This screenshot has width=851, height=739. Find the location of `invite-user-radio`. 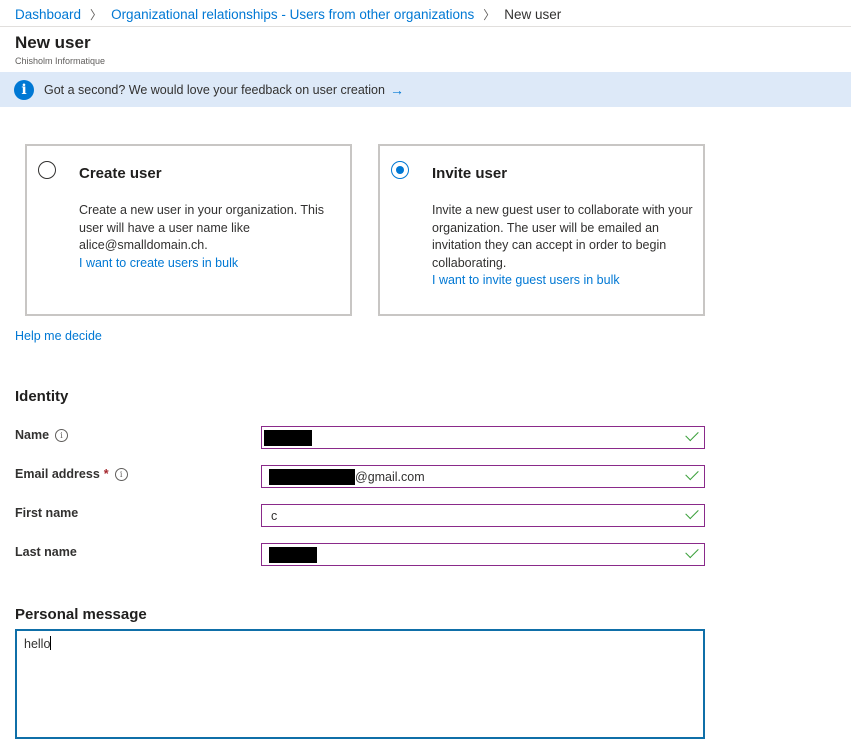

invite-user-radio is located at coordinates (400, 170).